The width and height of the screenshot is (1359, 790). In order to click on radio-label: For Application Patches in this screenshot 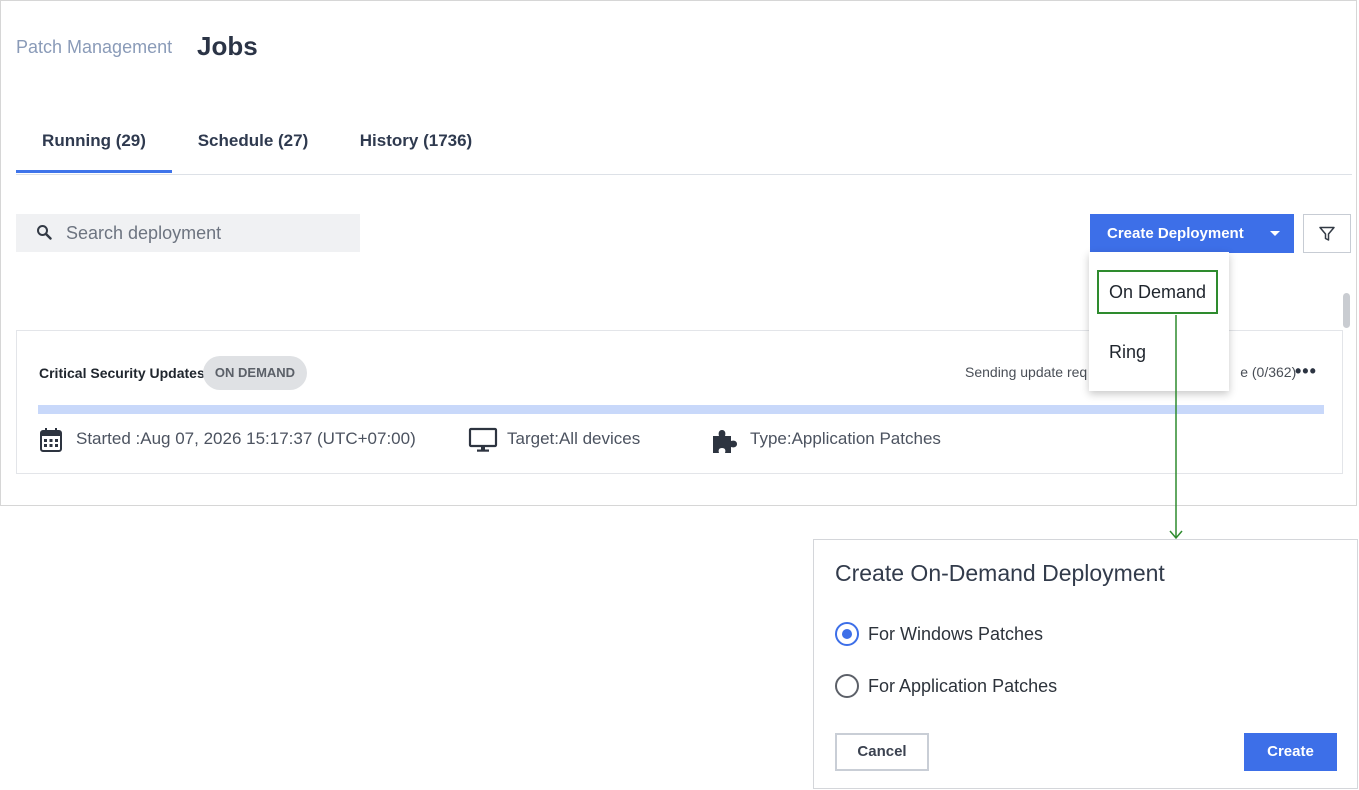, I will do `click(963, 686)`.